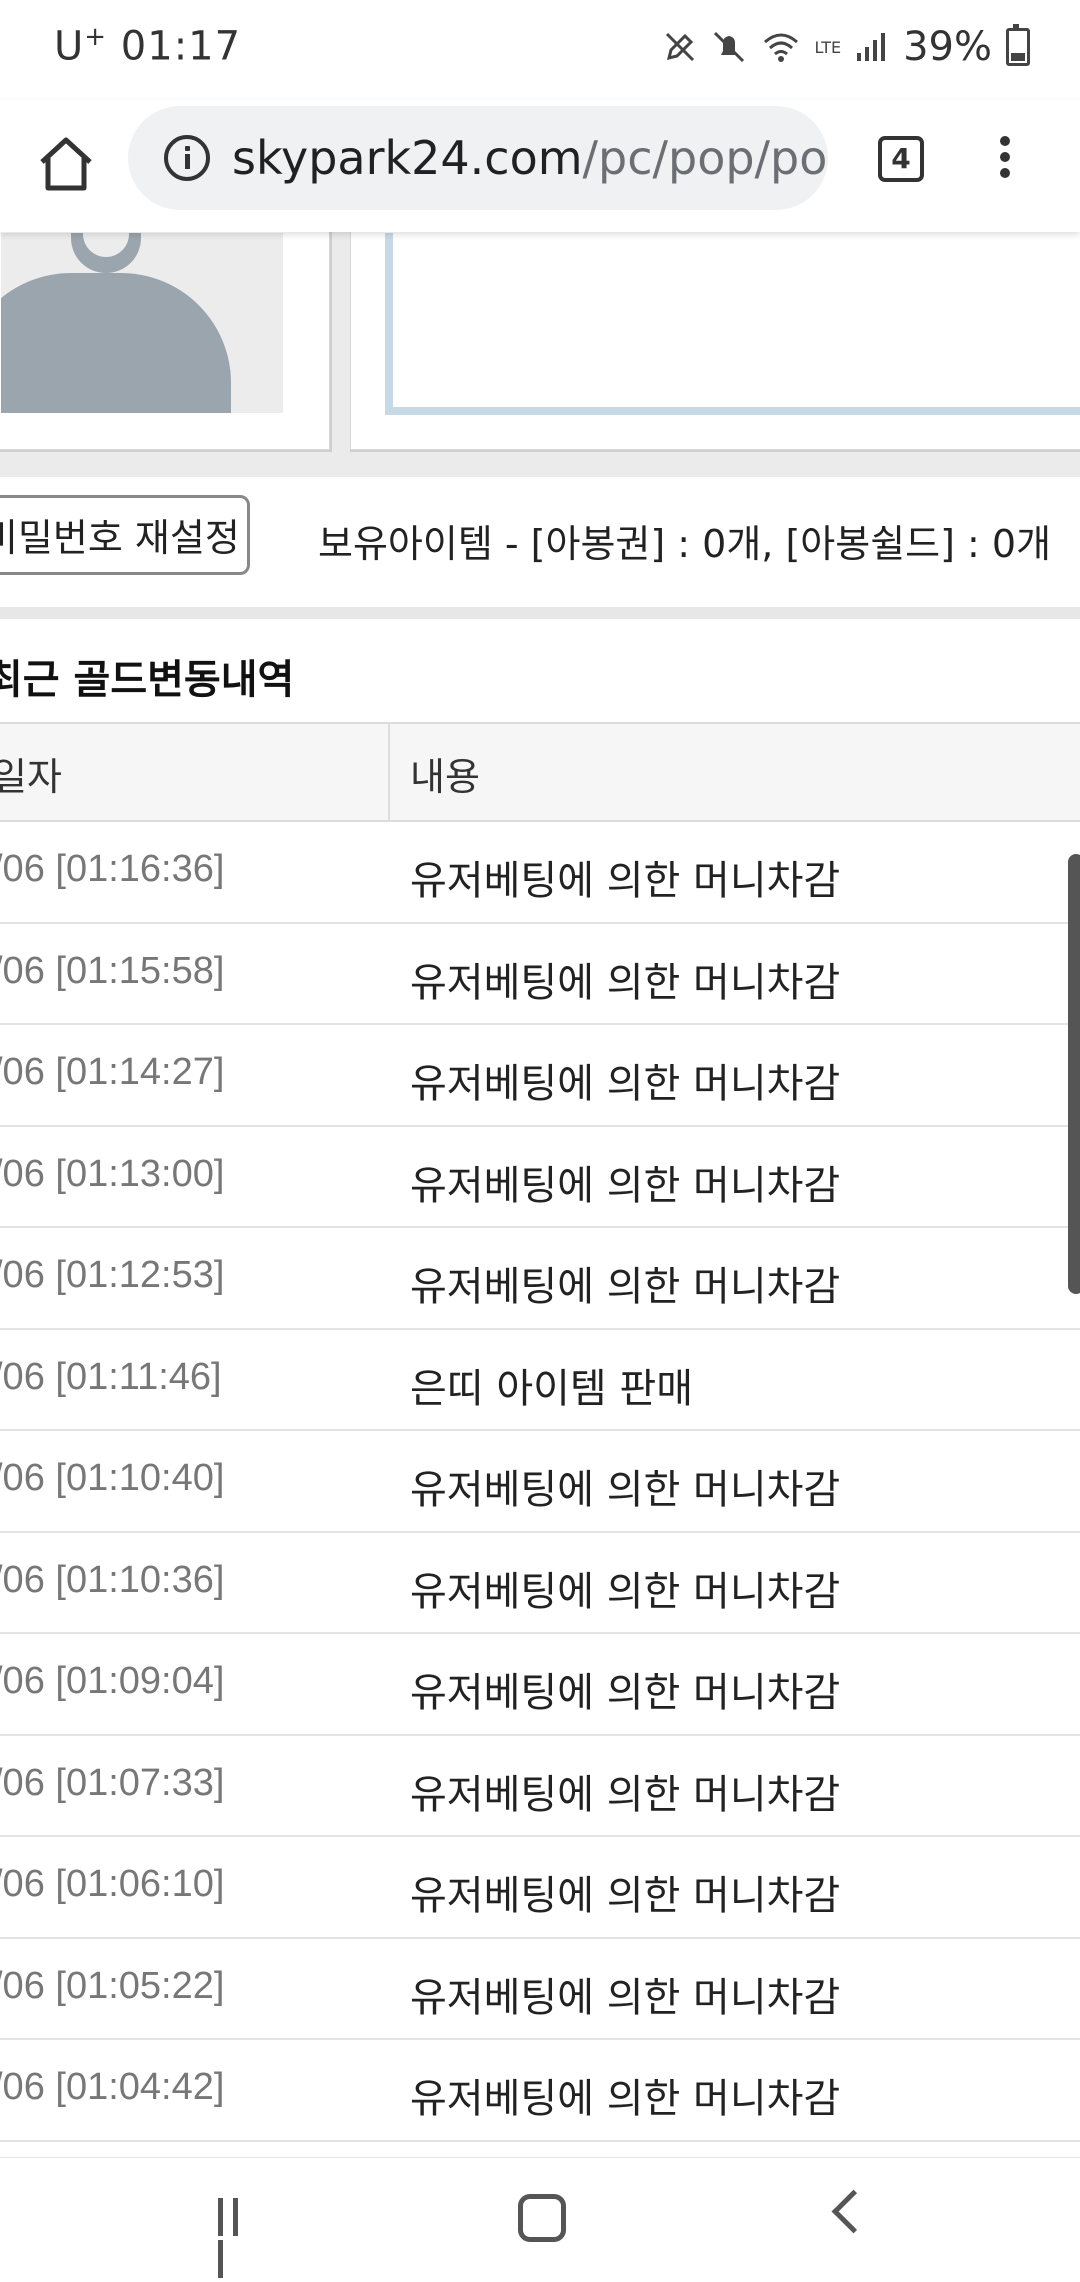 The image size is (1080, 2282). What do you see at coordinates (540, 50) in the screenshot?
I see `status-bar: U+ 01:17 LTE 39%` at bounding box center [540, 50].